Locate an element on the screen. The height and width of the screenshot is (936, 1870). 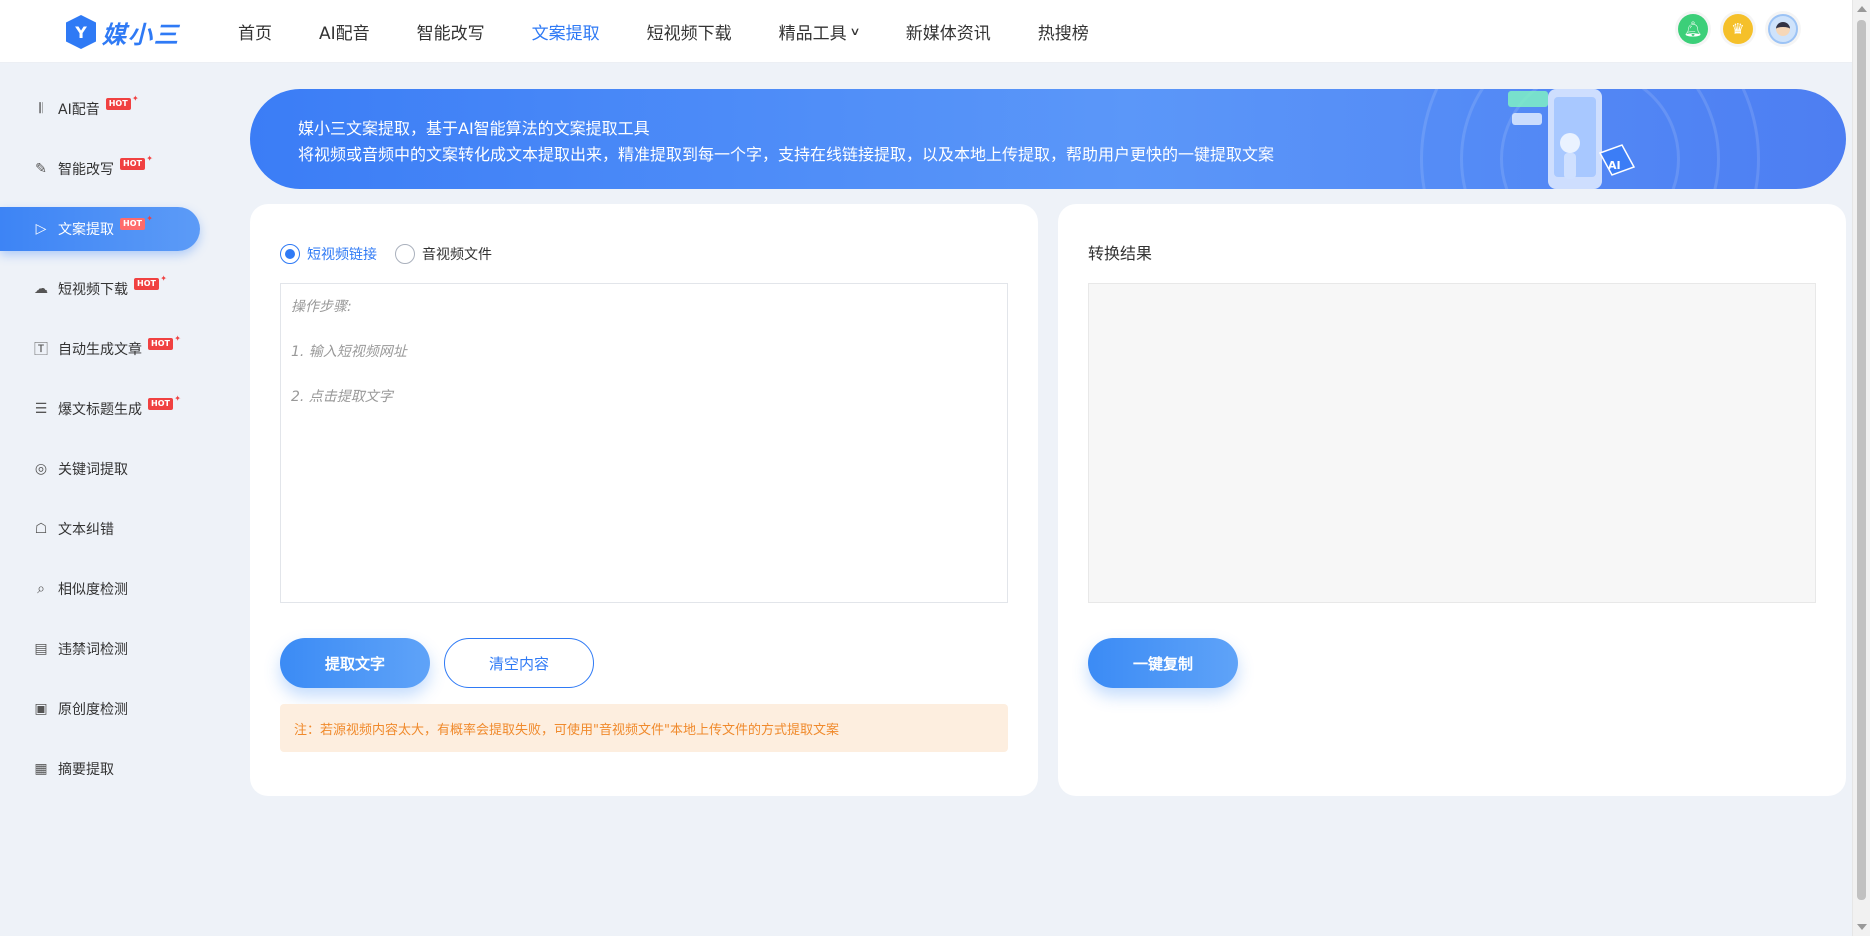
logo-text: 媒小三 is located at coordinates (141, 34).